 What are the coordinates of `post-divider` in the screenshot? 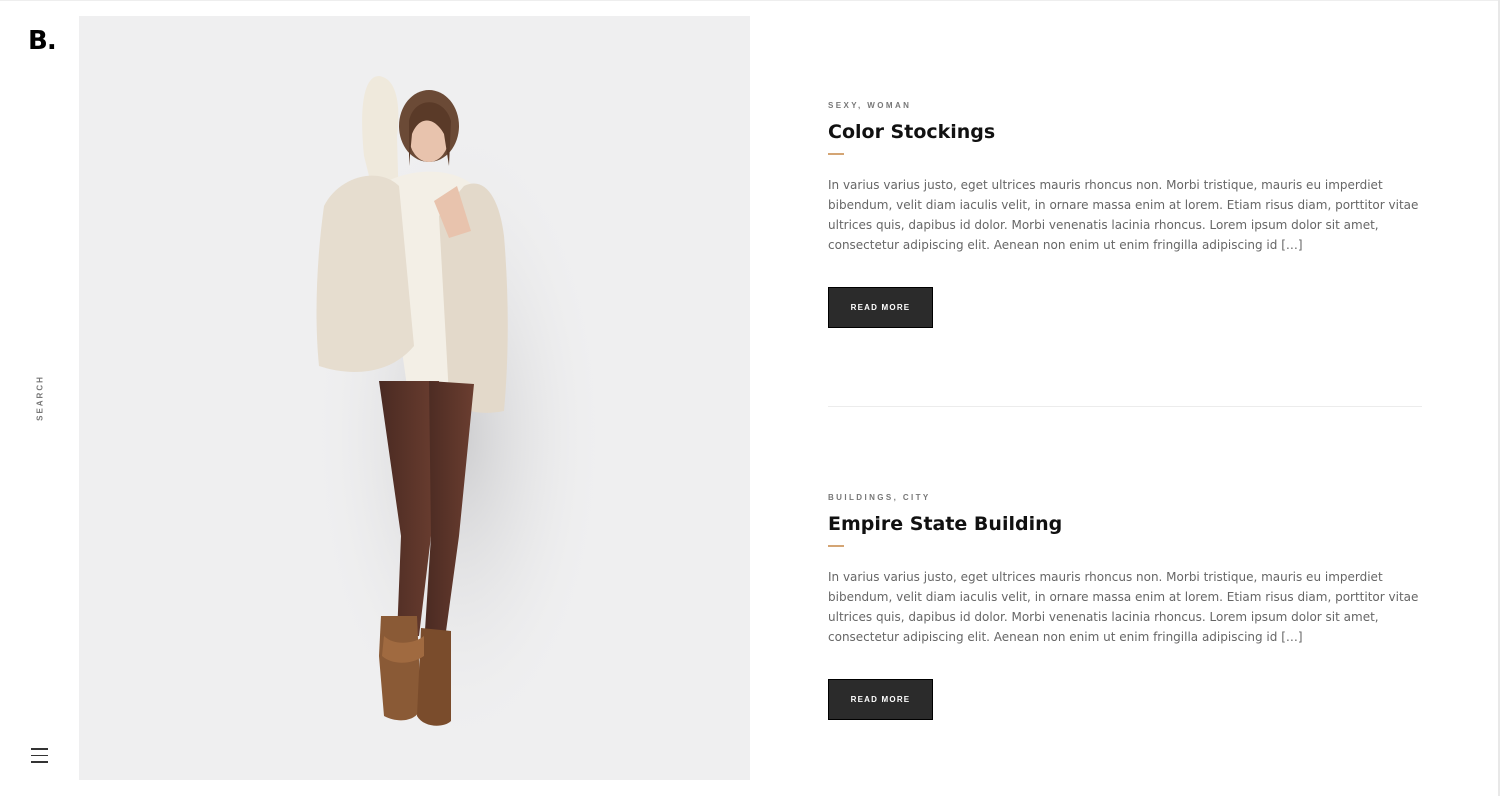 It's located at (1125, 406).